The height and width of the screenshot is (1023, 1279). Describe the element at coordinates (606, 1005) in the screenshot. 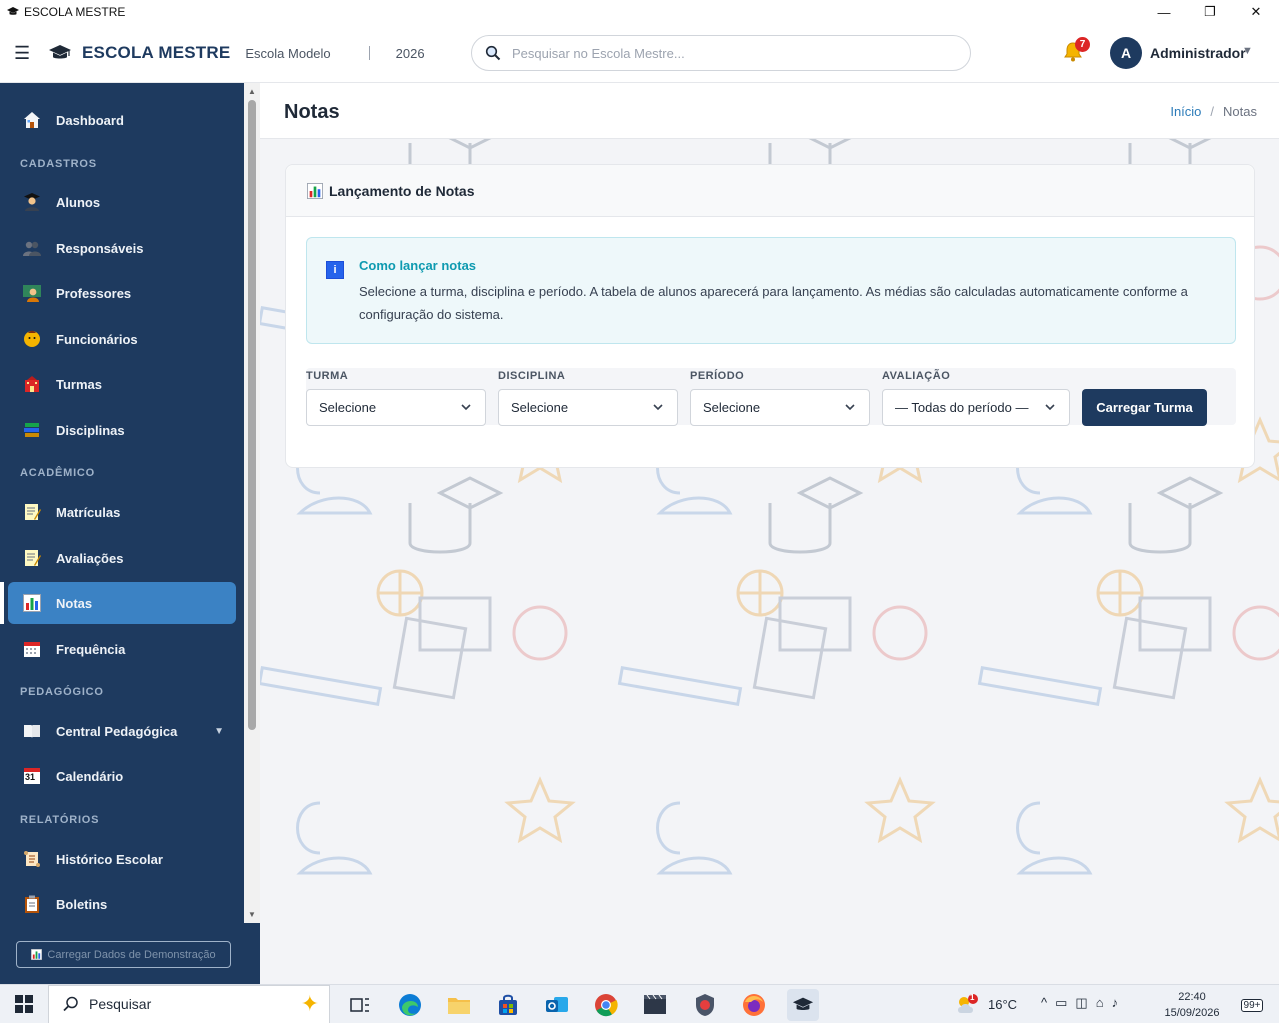

I see `chrome-icon` at that location.